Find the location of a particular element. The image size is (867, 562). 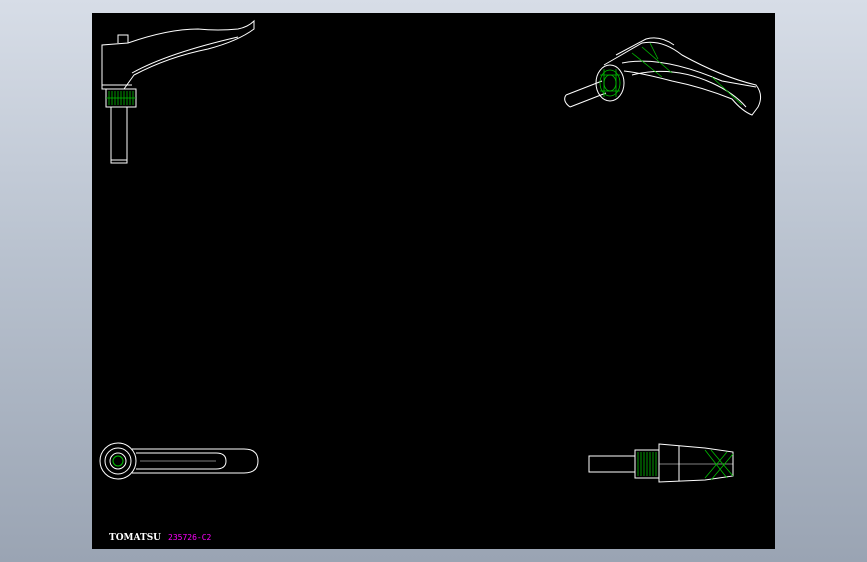

part-number-label: 235726-C2 is located at coordinates (190, 537).